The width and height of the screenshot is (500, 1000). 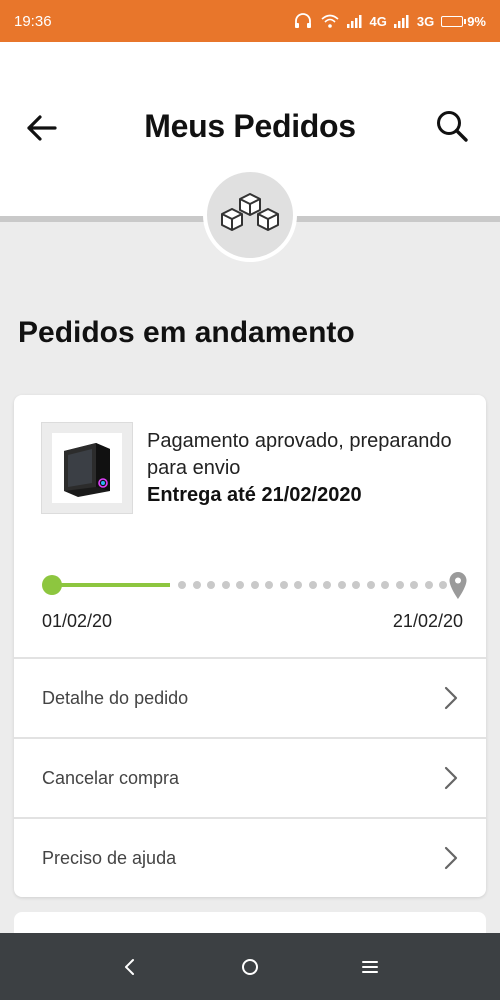 I want to click on menu-item-label: Cancelar compra, so click(x=111, y=777).